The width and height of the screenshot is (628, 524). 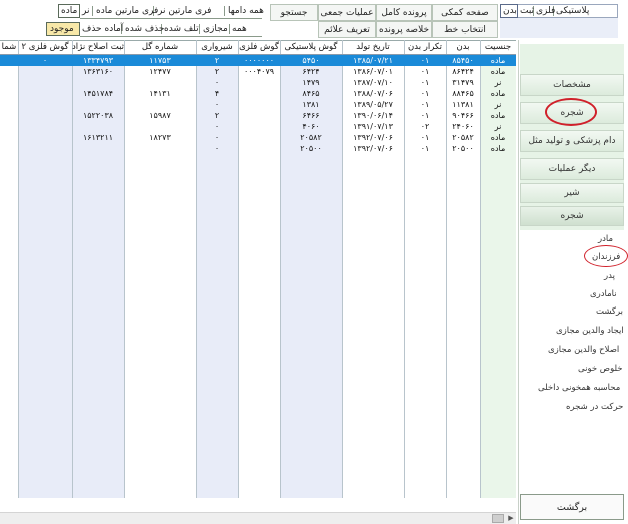 I want to click on vet-repro-button: دام پزشکی و تولید مثل, so click(x=572, y=141).